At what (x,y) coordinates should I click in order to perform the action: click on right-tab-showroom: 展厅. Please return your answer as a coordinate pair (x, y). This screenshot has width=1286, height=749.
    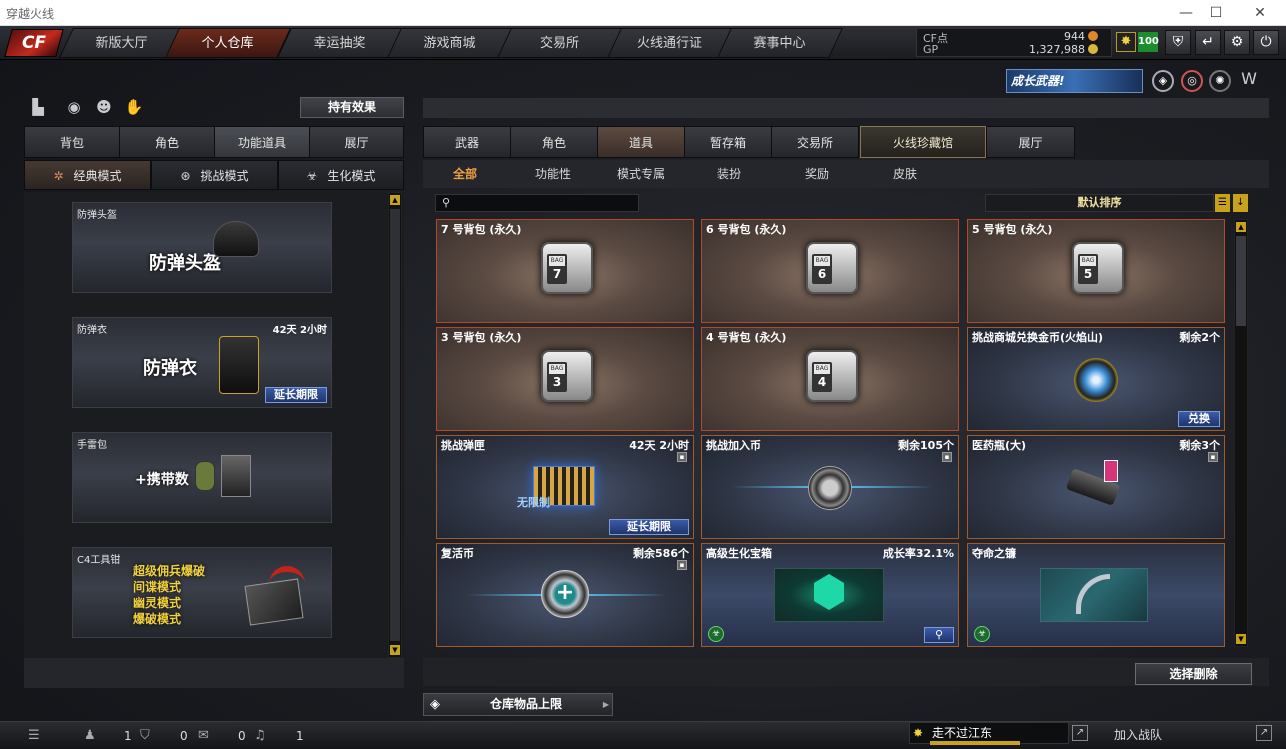
    Looking at the image, I should click on (1030, 142).